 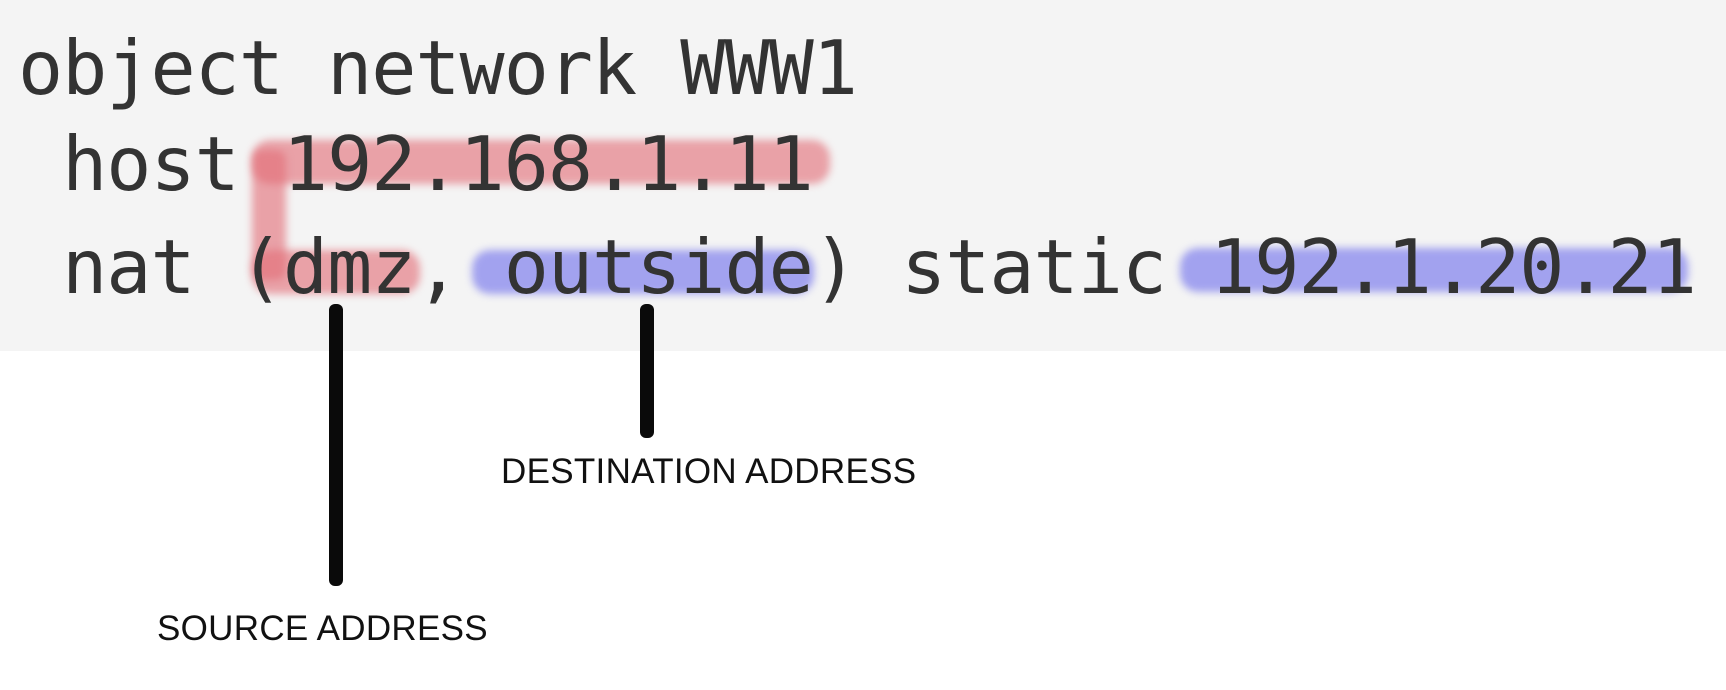 What do you see at coordinates (857, 267) in the screenshot?
I see `code-line-nat: nat (dmz, outside) static 192.1.20.21` at bounding box center [857, 267].